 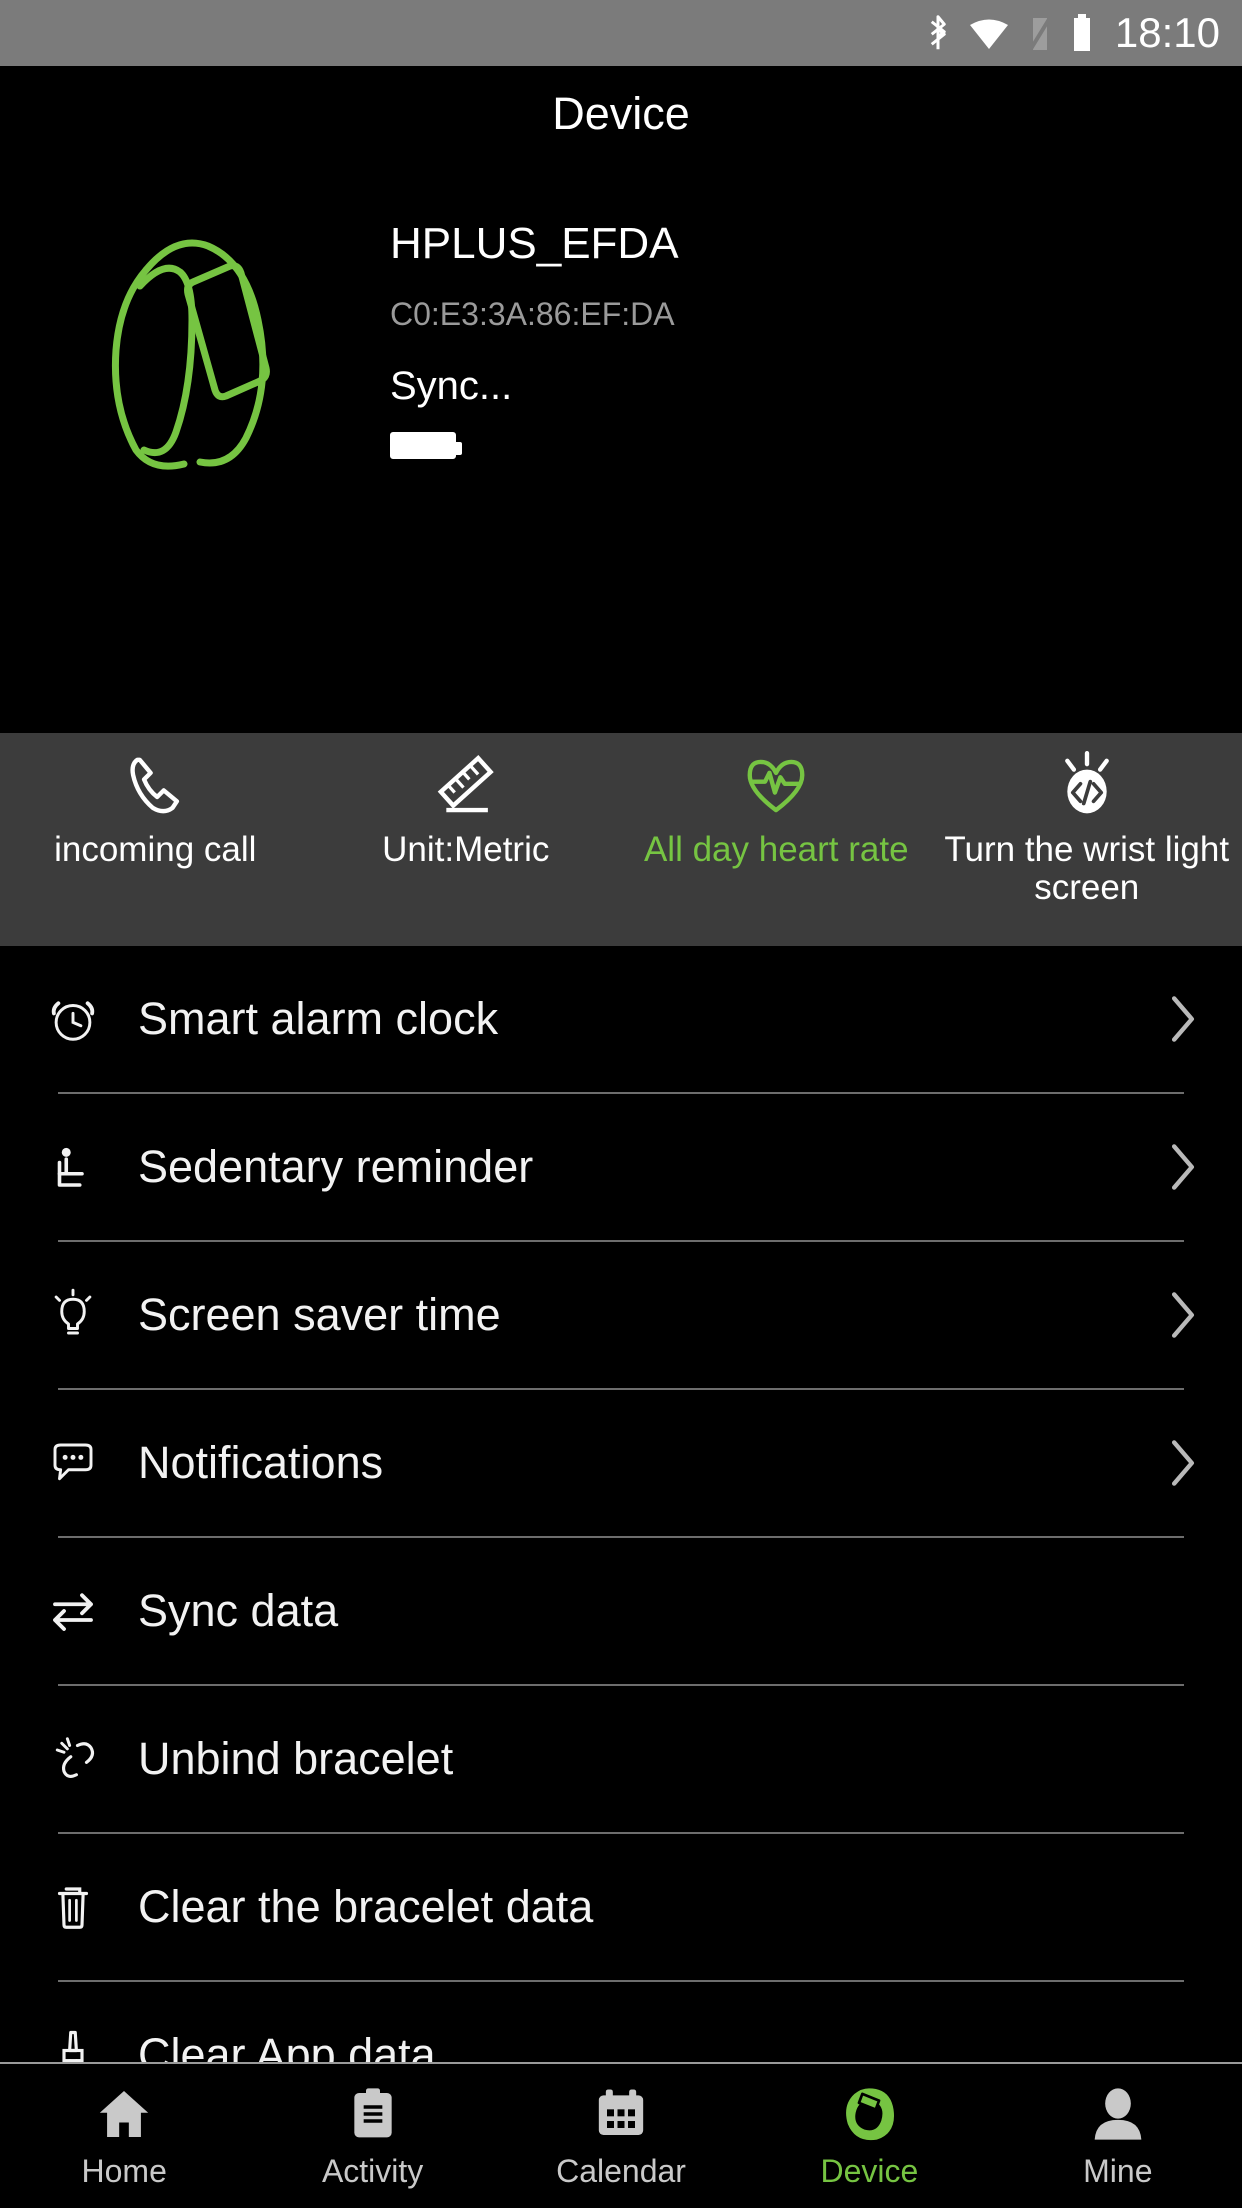 I want to click on nav-item-label: Mine, so click(x=1118, y=2170).